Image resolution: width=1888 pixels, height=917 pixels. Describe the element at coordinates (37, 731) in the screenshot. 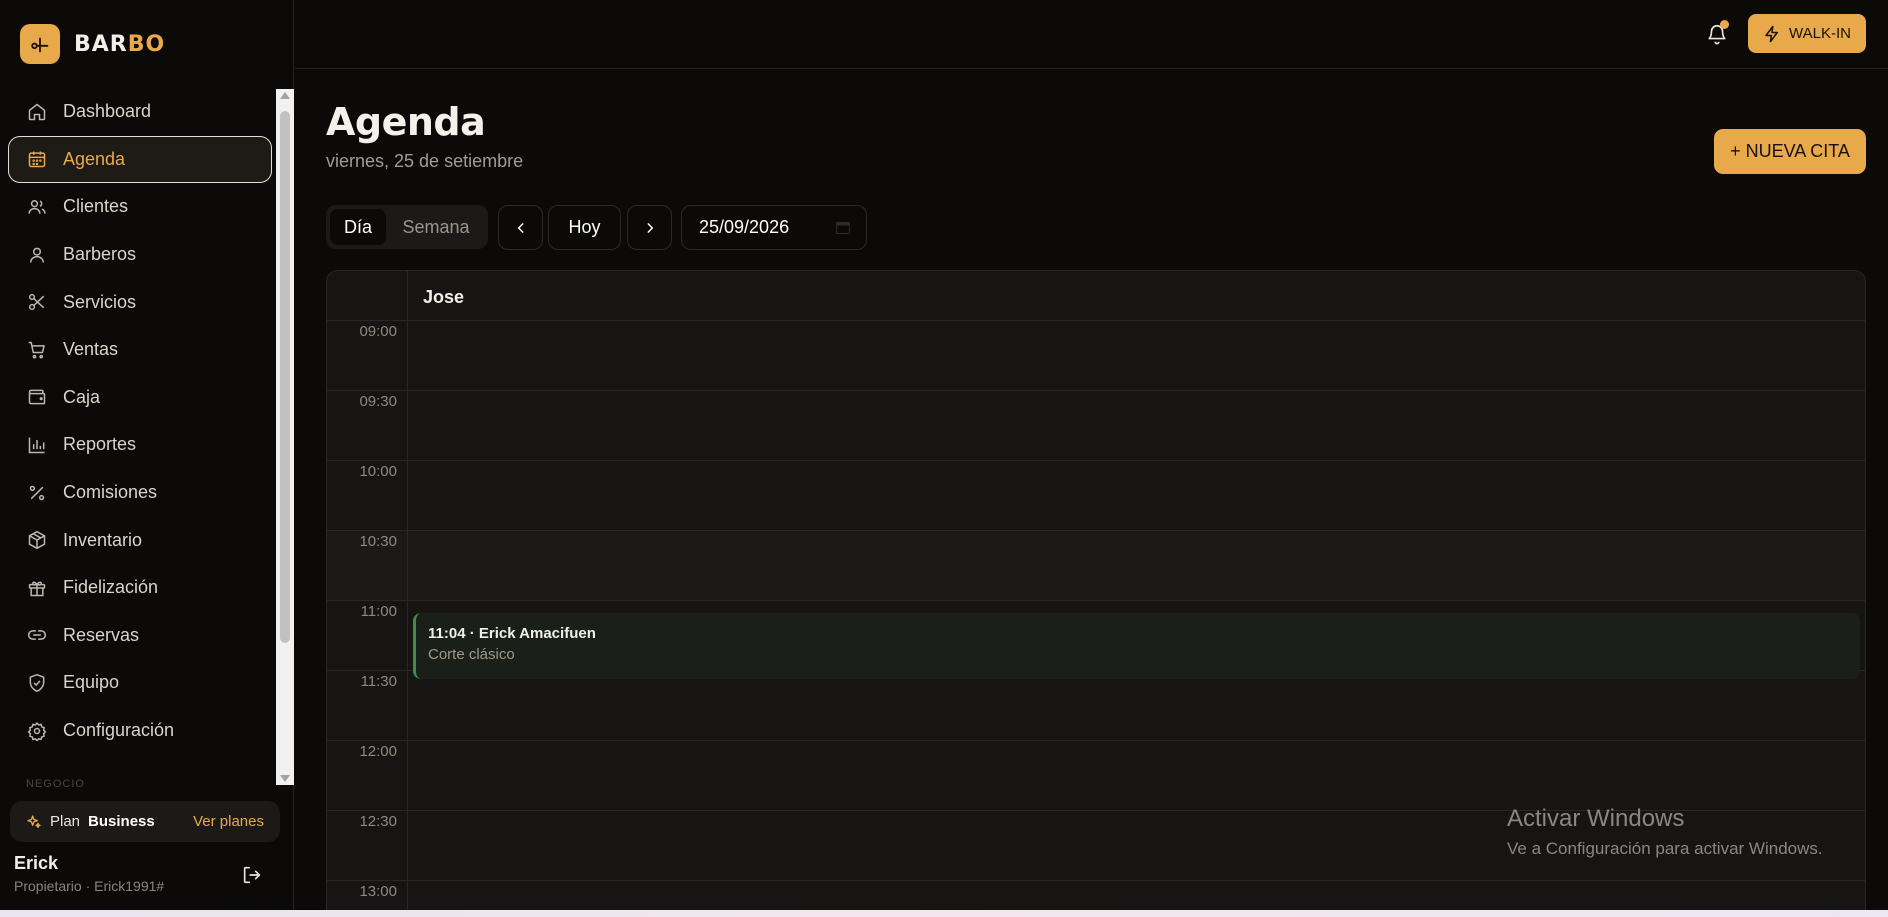

I see `gear-icon` at that location.